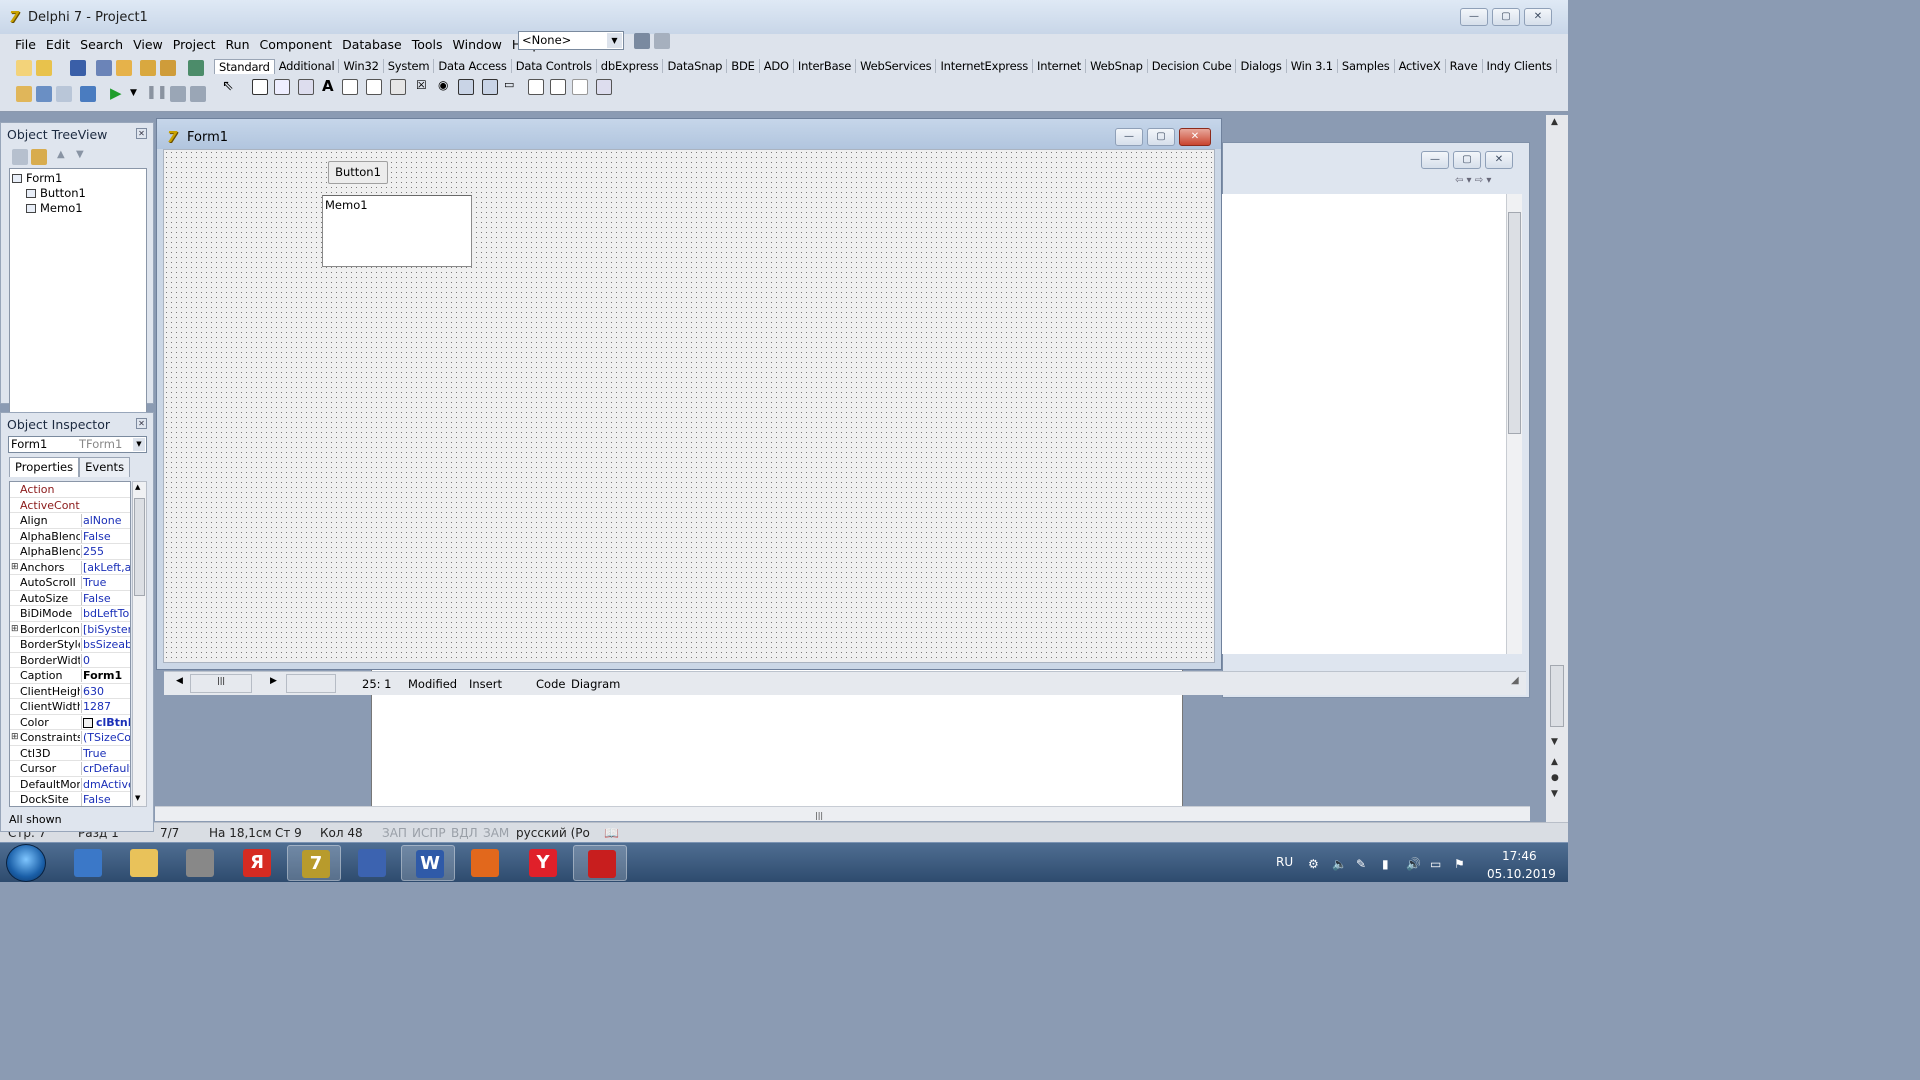 The height and width of the screenshot is (1080, 1920). I want to click on palette-tab-activex: ActiveX, so click(1420, 66).